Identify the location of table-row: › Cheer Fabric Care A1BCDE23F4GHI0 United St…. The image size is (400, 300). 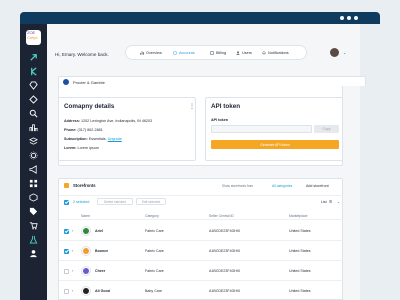
(201, 271).